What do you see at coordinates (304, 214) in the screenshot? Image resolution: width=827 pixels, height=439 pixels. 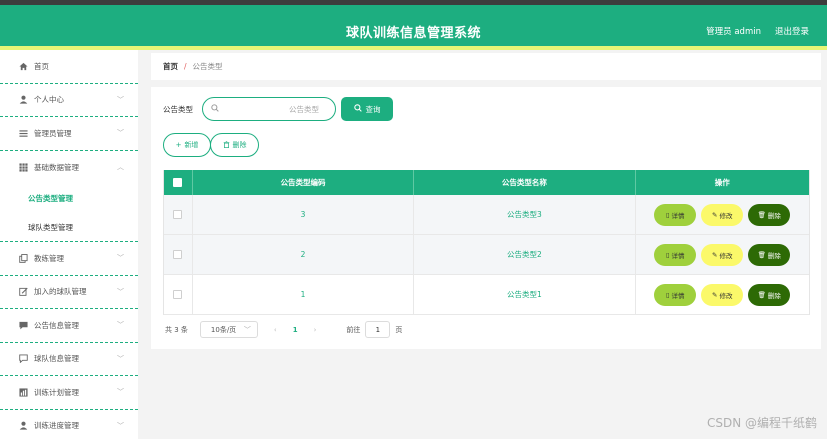 I see `cell-code: 3` at bounding box center [304, 214].